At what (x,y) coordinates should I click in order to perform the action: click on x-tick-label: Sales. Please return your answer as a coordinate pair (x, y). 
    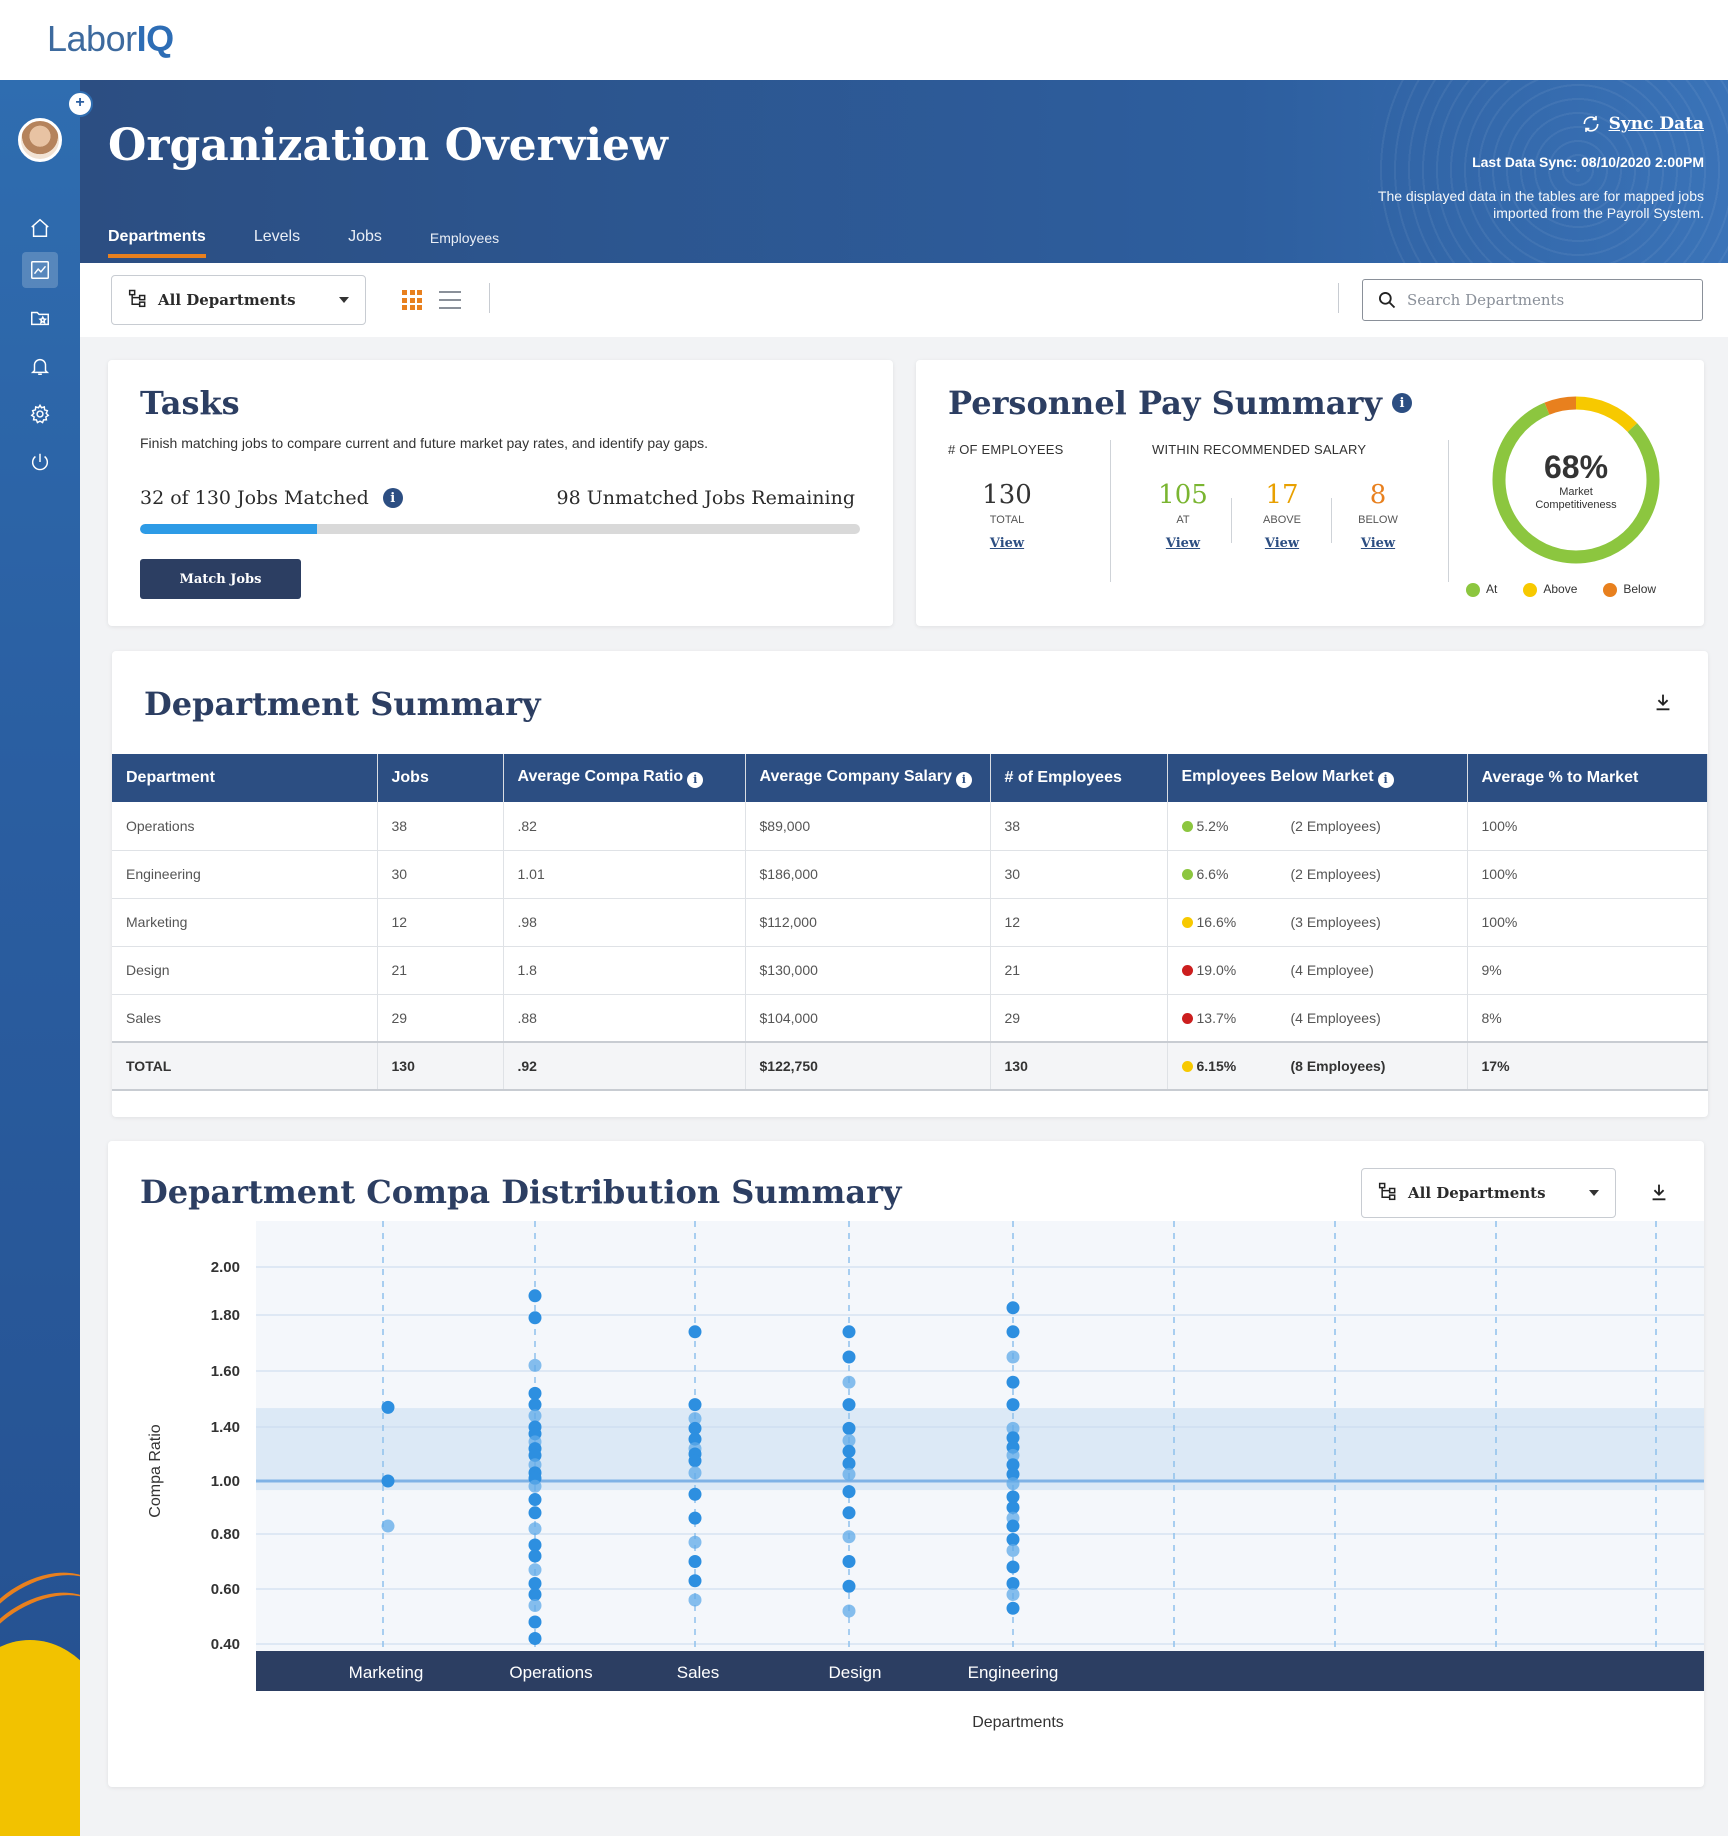
    Looking at the image, I should click on (698, 1672).